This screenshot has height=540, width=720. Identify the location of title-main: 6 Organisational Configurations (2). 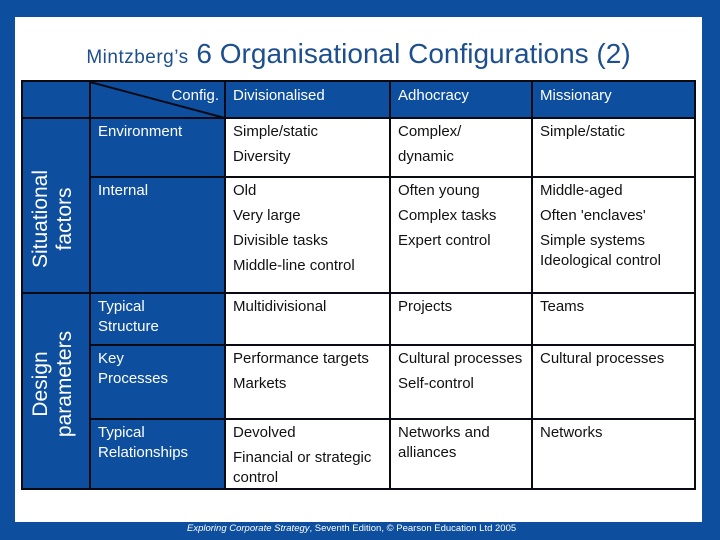
(413, 53).